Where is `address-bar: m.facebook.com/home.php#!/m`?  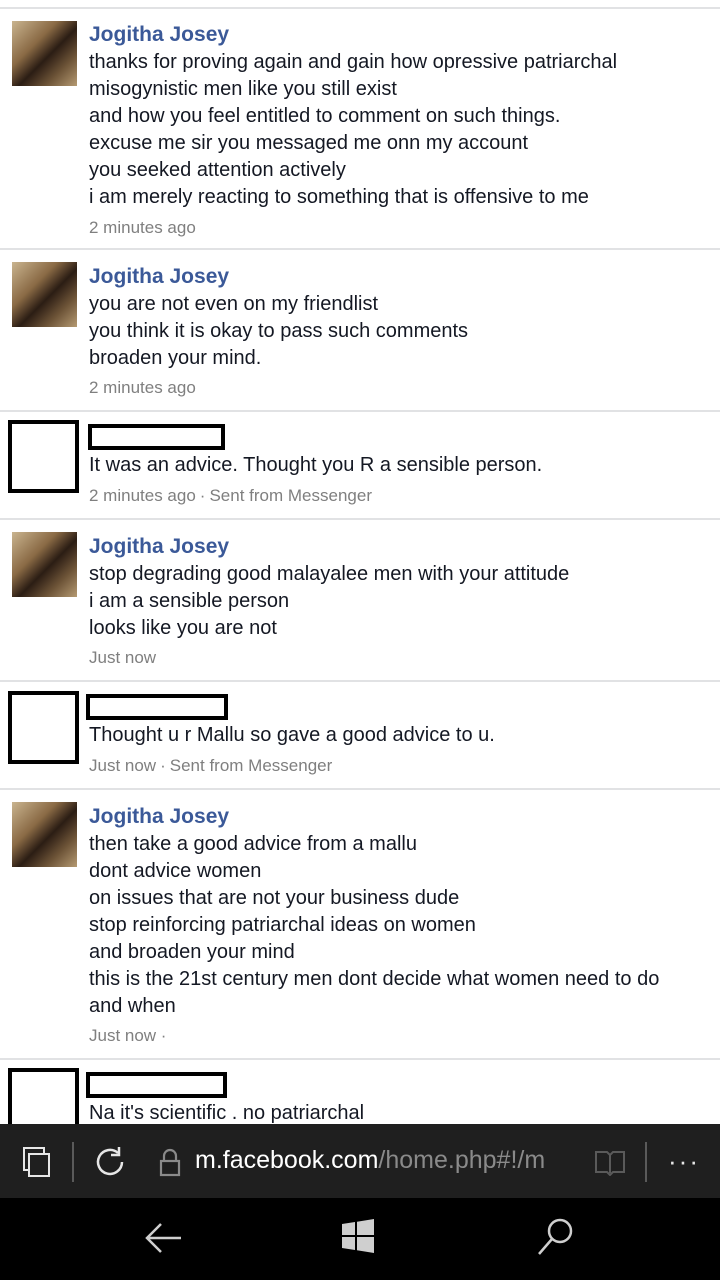
address-bar: m.facebook.com/home.php#!/m is located at coordinates (385, 1160).